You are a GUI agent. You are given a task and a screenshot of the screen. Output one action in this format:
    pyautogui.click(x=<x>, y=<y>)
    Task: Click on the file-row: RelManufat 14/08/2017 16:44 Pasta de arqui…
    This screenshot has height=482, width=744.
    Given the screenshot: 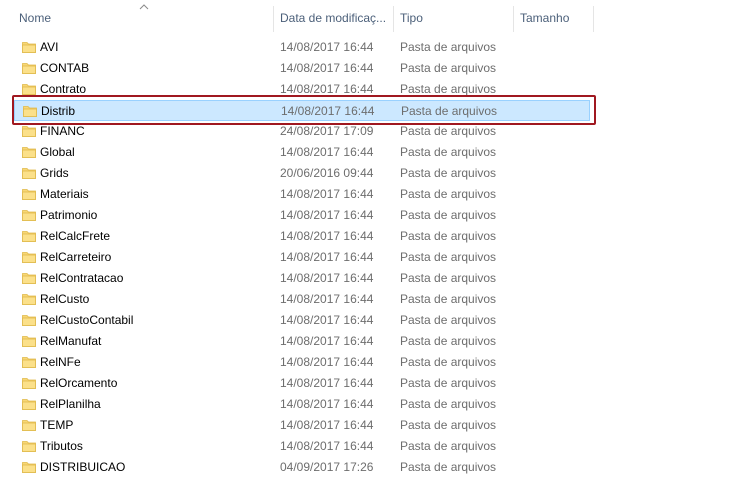 What is the action you would take?
    pyautogui.click(x=302, y=341)
    